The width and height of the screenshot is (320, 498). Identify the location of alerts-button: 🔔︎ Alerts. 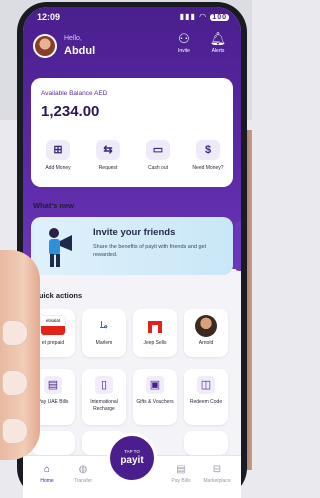
(218, 43).